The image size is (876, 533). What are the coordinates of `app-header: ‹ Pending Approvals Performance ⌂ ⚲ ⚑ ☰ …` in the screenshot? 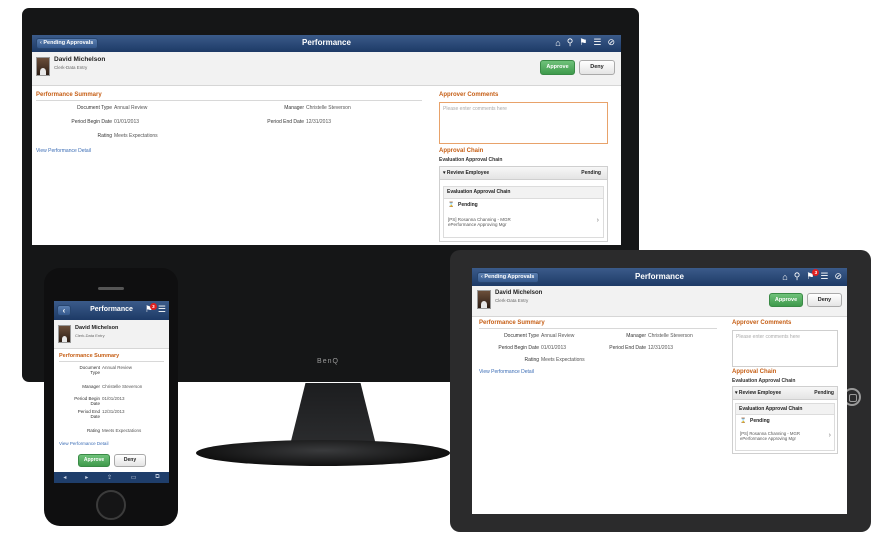 It's located at (326, 43).